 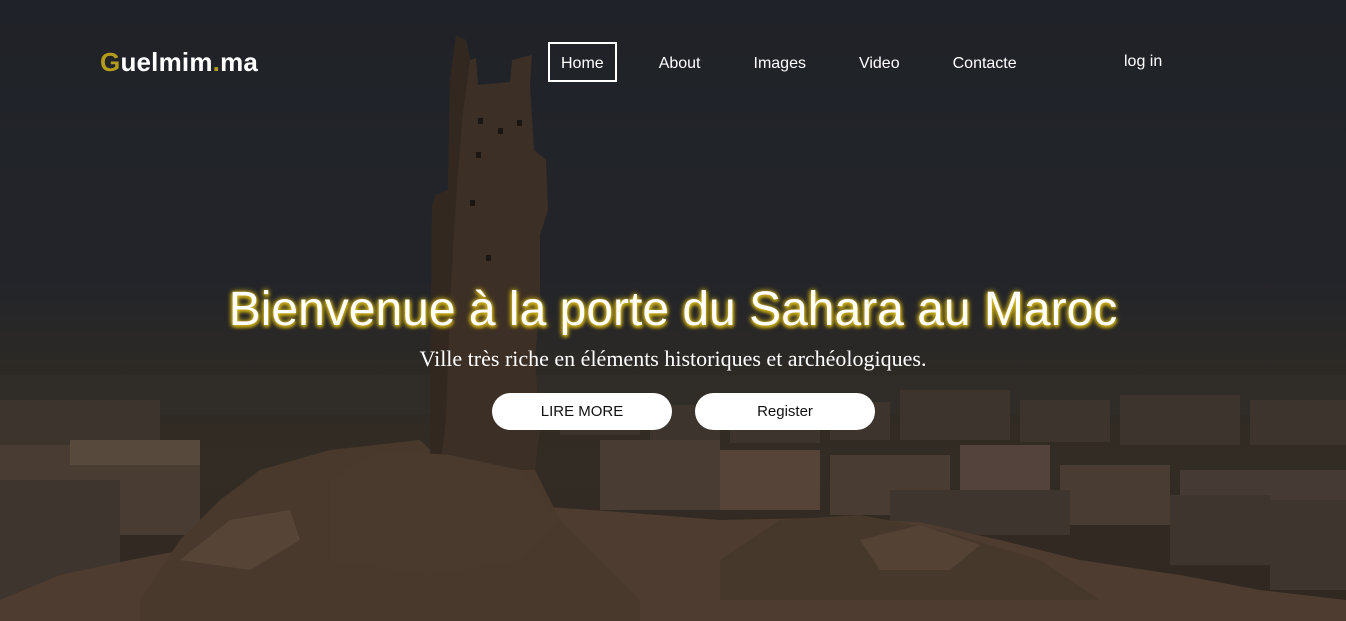 What do you see at coordinates (110, 62) in the screenshot?
I see `logo-initial: G` at bounding box center [110, 62].